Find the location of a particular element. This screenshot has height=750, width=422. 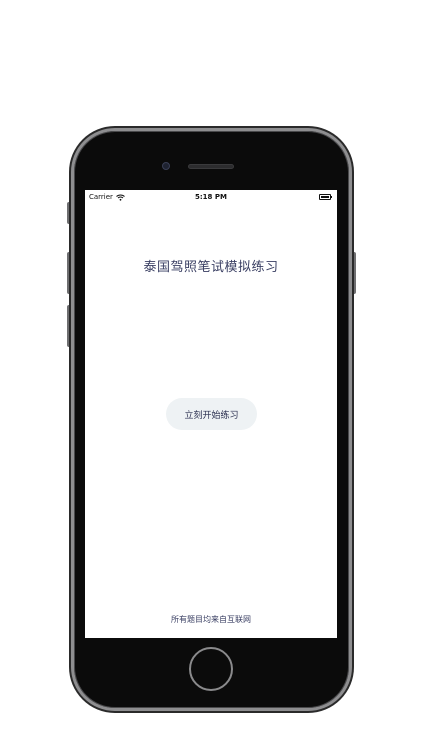

home-button is located at coordinates (211, 669).